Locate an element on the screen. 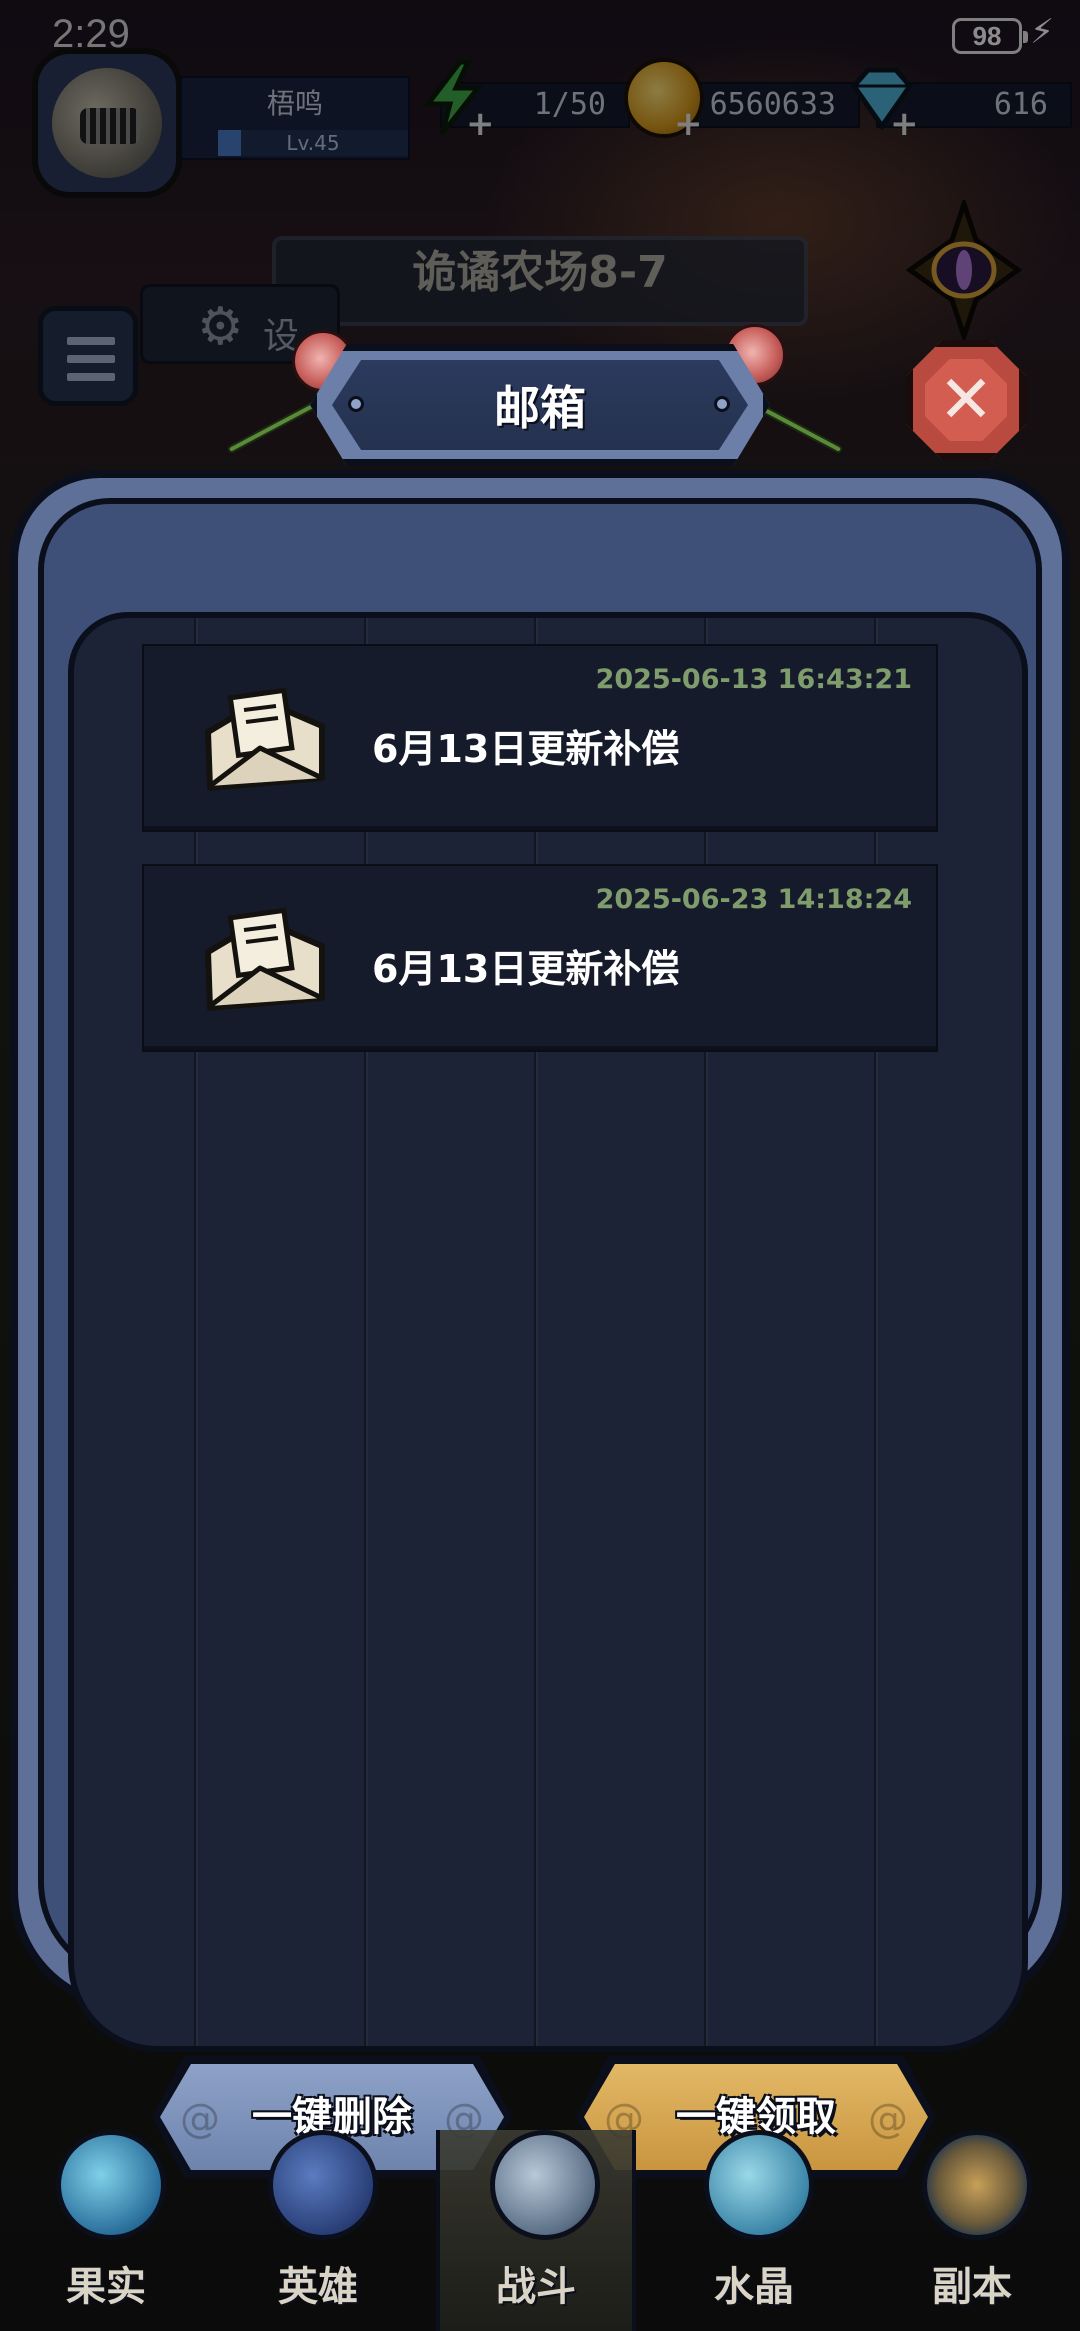 This screenshot has width=1080, height=2331. nav-item-heroes: 英雄 is located at coordinates (318, 2230).